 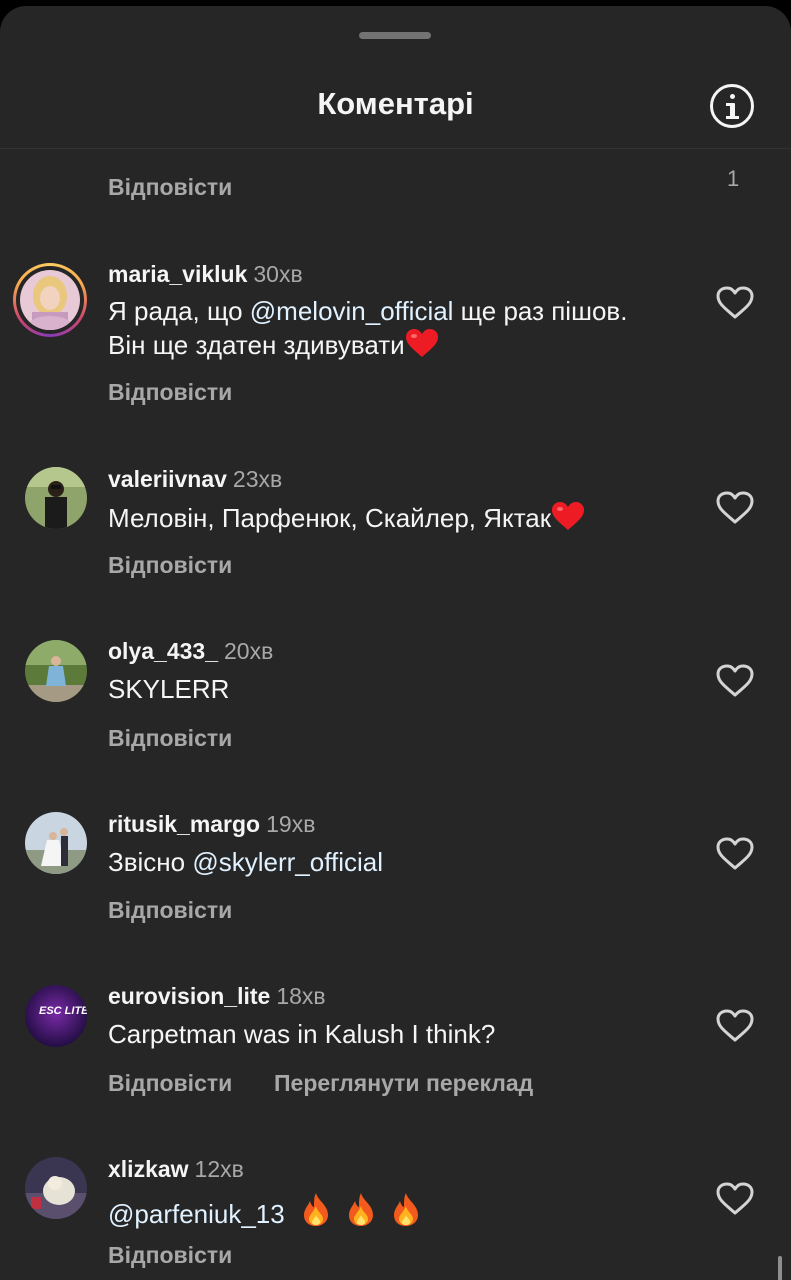 I want to click on comment-time: 19хв, so click(x=291, y=824).